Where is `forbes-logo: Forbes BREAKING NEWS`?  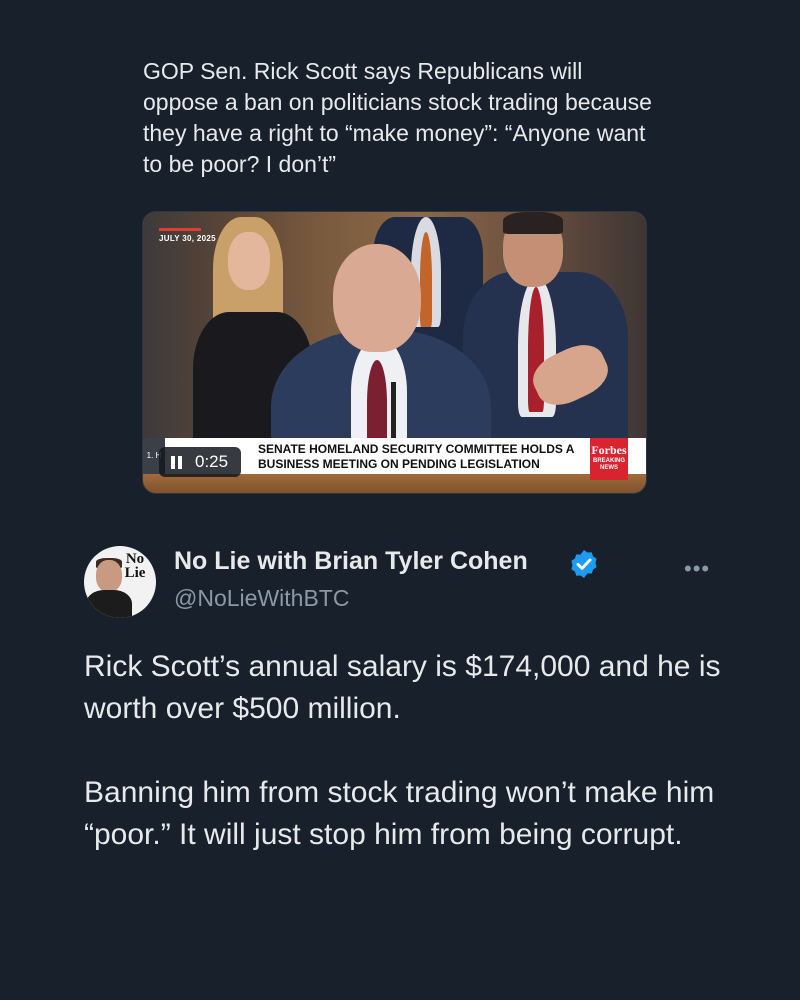
forbes-logo: Forbes BREAKING NEWS is located at coordinates (609, 459).